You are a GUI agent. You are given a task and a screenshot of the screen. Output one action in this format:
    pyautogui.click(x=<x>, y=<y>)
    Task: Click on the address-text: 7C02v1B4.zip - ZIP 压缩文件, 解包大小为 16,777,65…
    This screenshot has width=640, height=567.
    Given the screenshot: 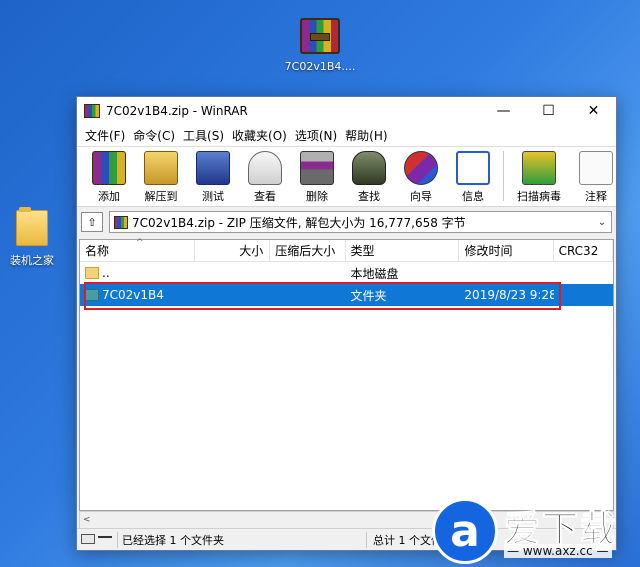 What is the action you would take?
    pyautogui.click(x=299, y=222)
    